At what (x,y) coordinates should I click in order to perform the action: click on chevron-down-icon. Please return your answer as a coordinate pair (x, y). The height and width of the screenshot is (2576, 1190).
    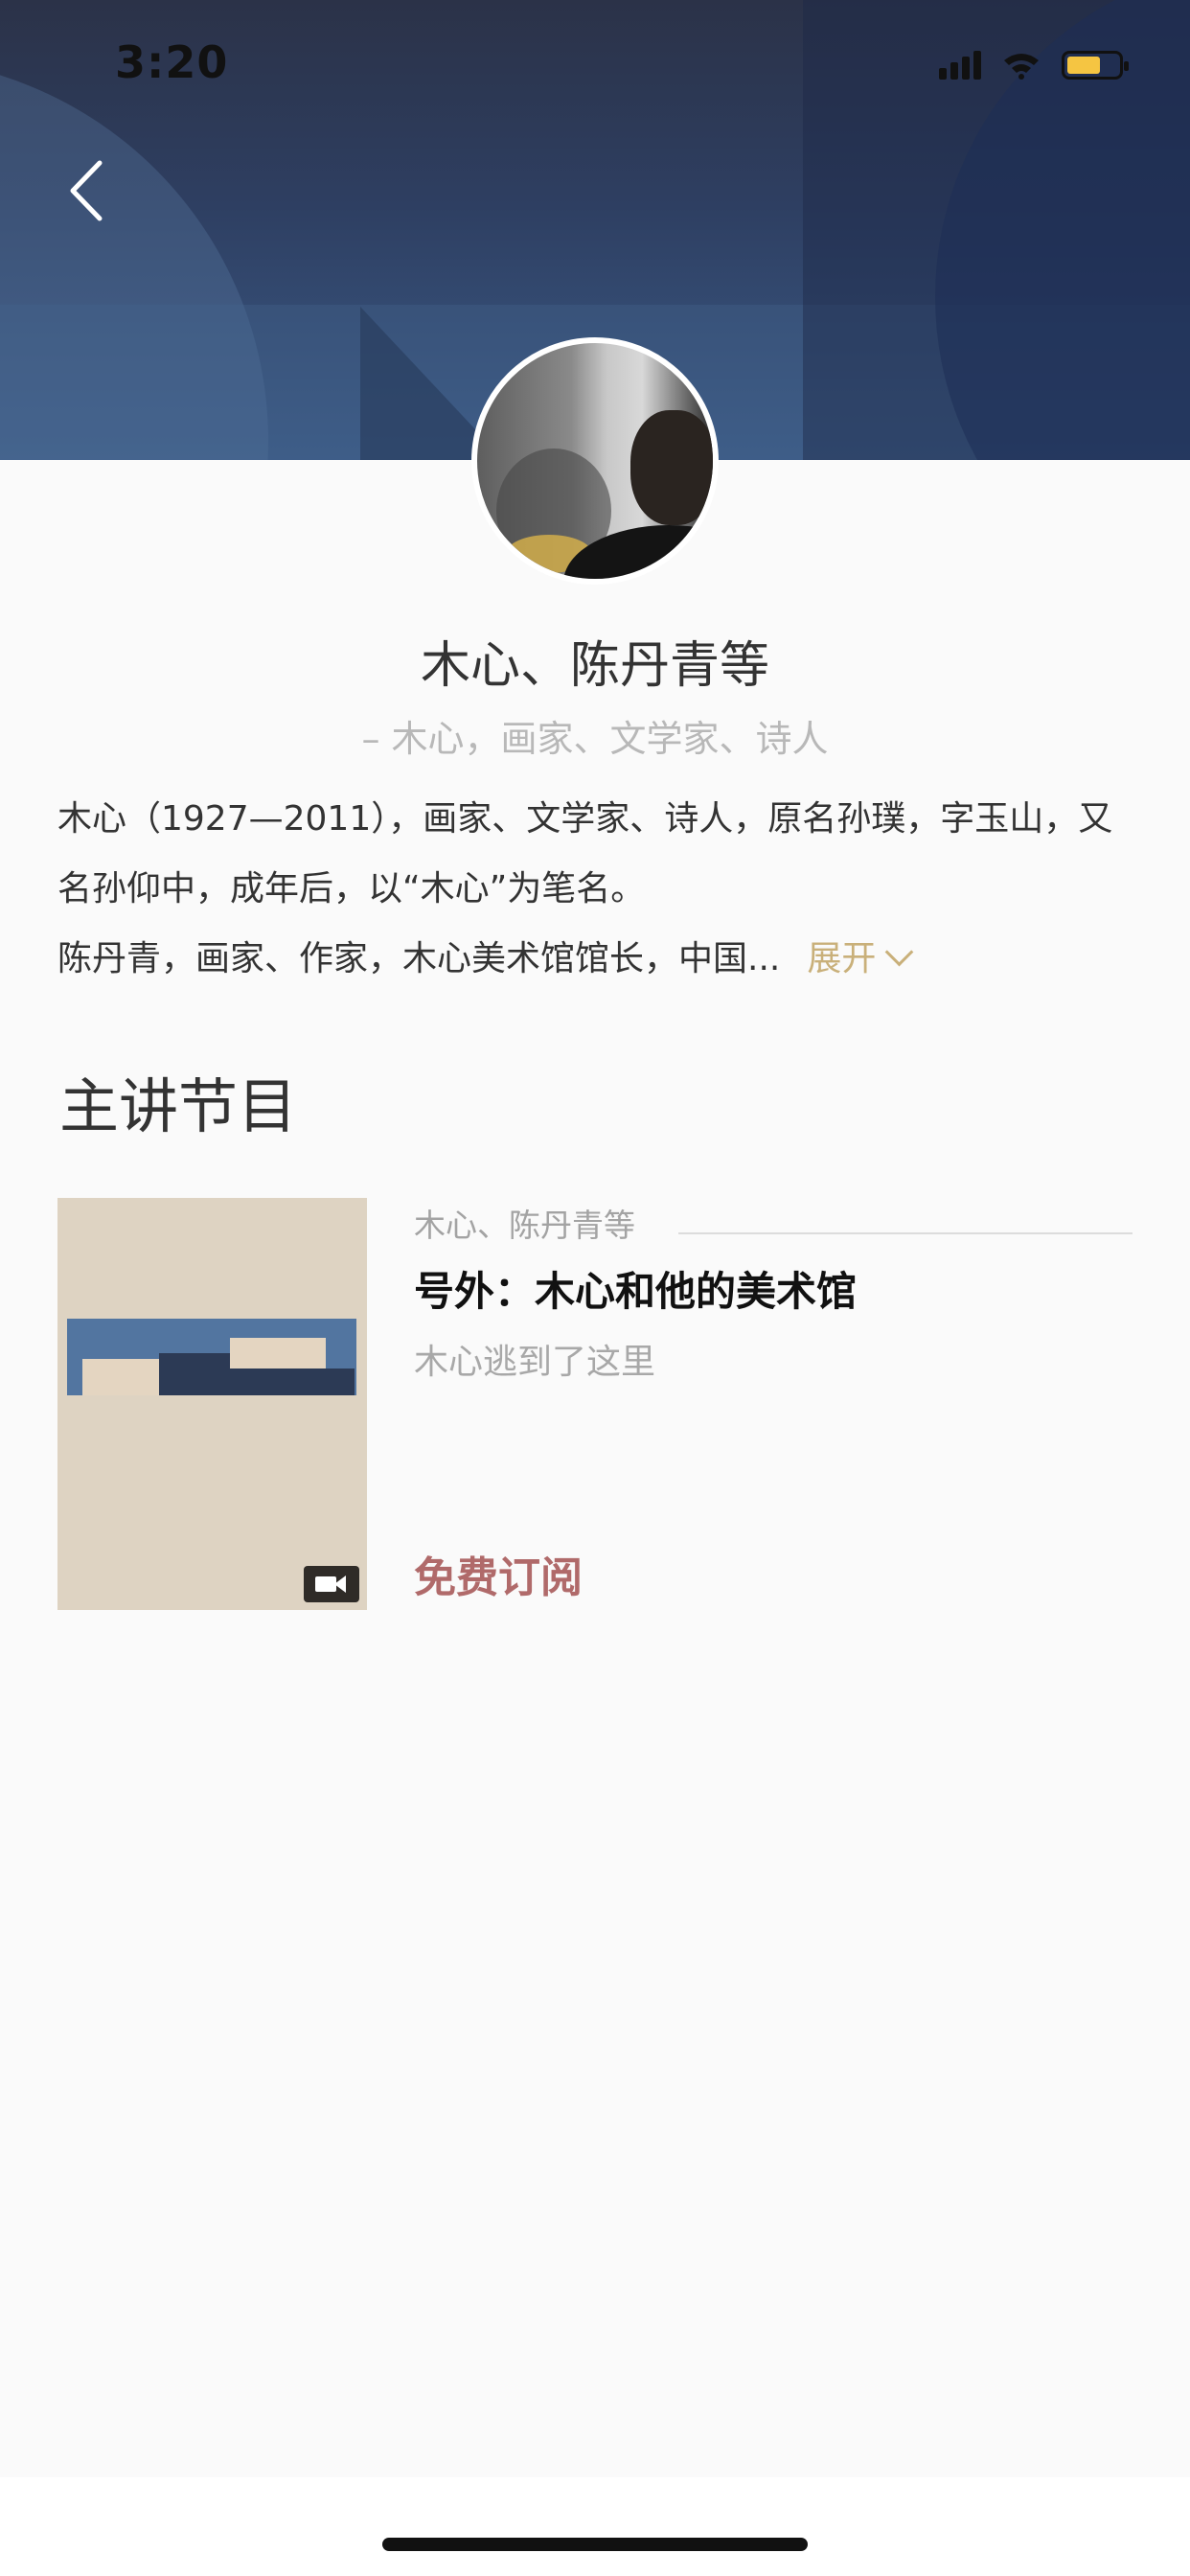
    Looking at the image, I should click on (900, 952).